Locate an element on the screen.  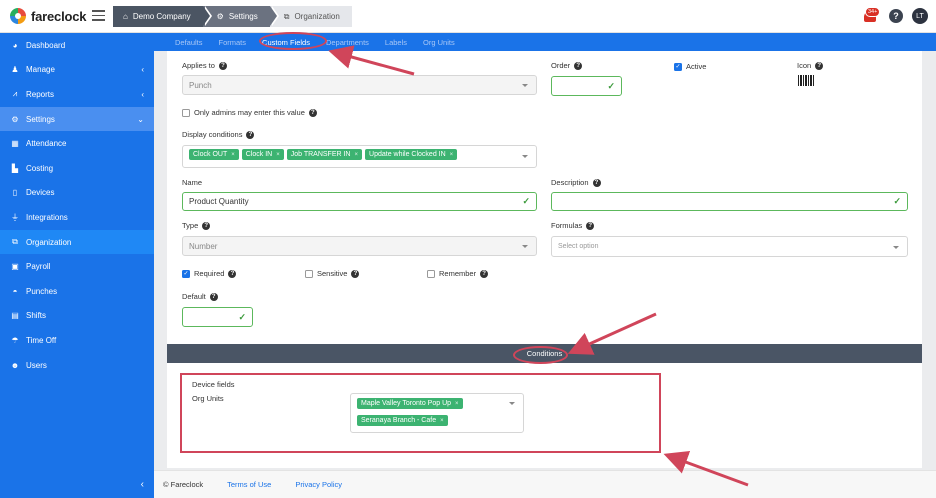
sidebar-item-integrations: ⏚ Integrations is located at coordinates (77, 217).